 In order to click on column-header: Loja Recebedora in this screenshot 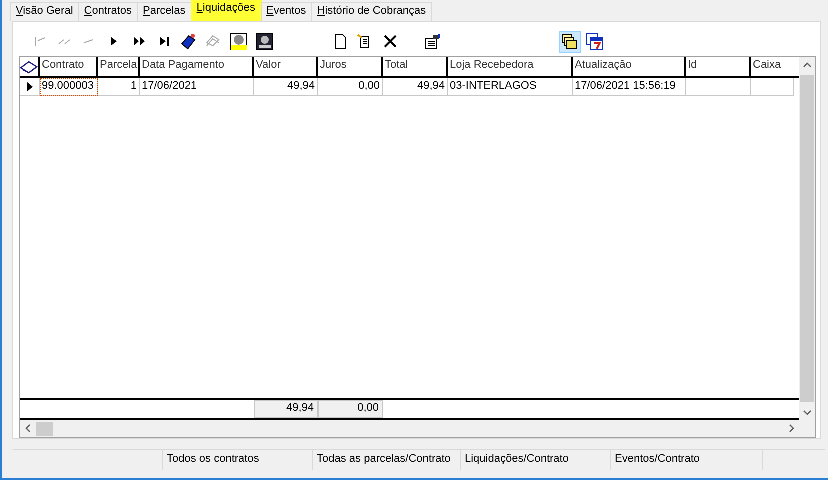, I will do `click(510, 66)`.